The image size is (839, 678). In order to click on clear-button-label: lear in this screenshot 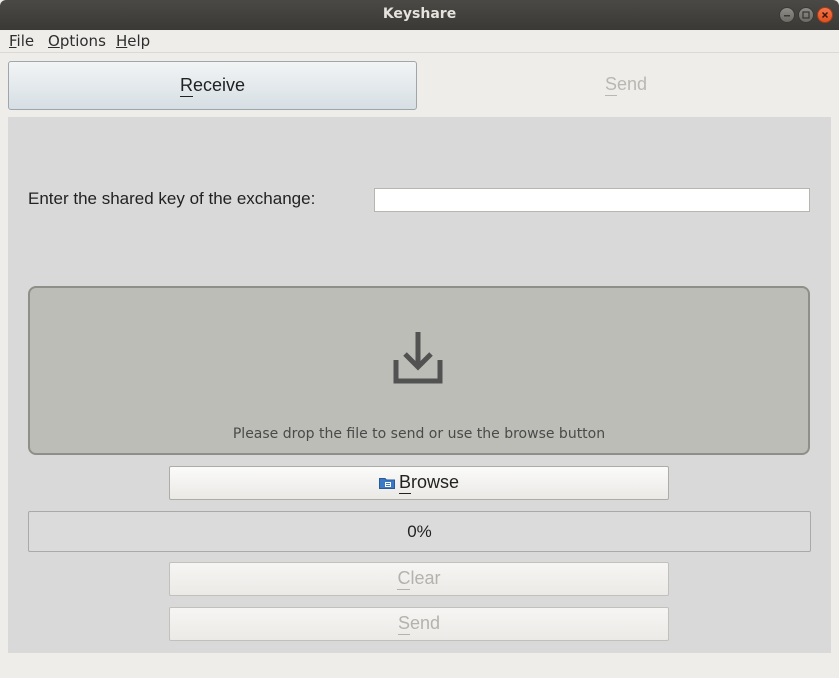, I will do `click(425, 578)`.